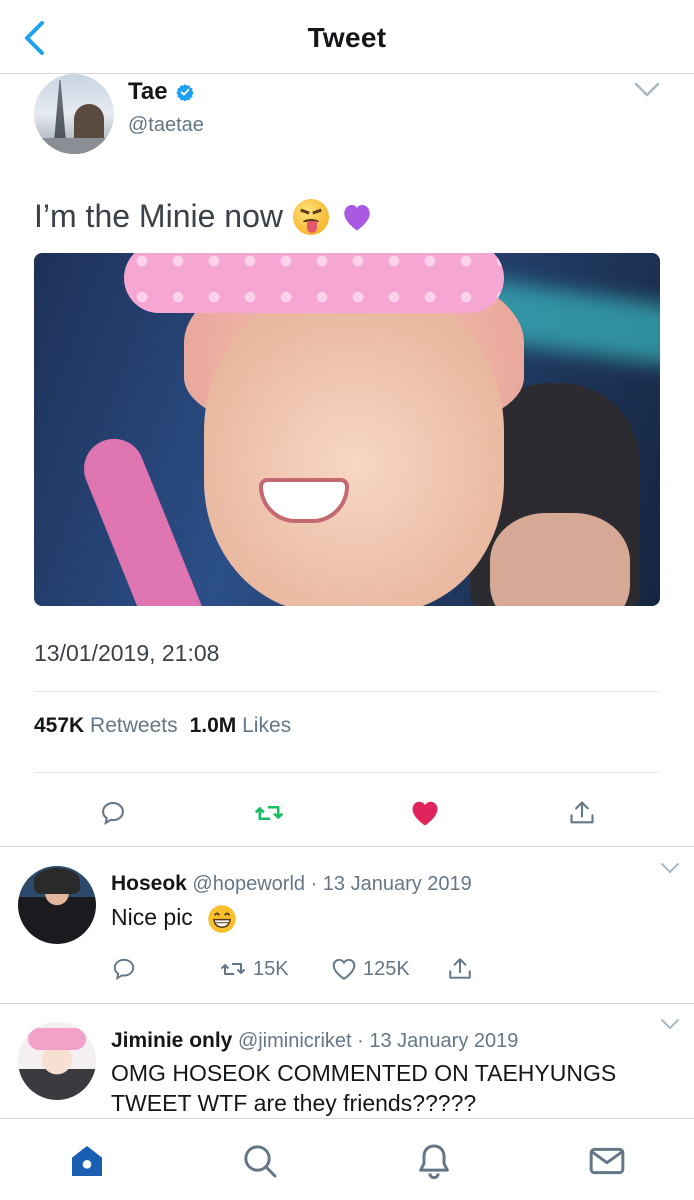 The height and width of the screenshot is (1200, 694). I want to click on reply-author-name: Hoseok, so click(149, 883).